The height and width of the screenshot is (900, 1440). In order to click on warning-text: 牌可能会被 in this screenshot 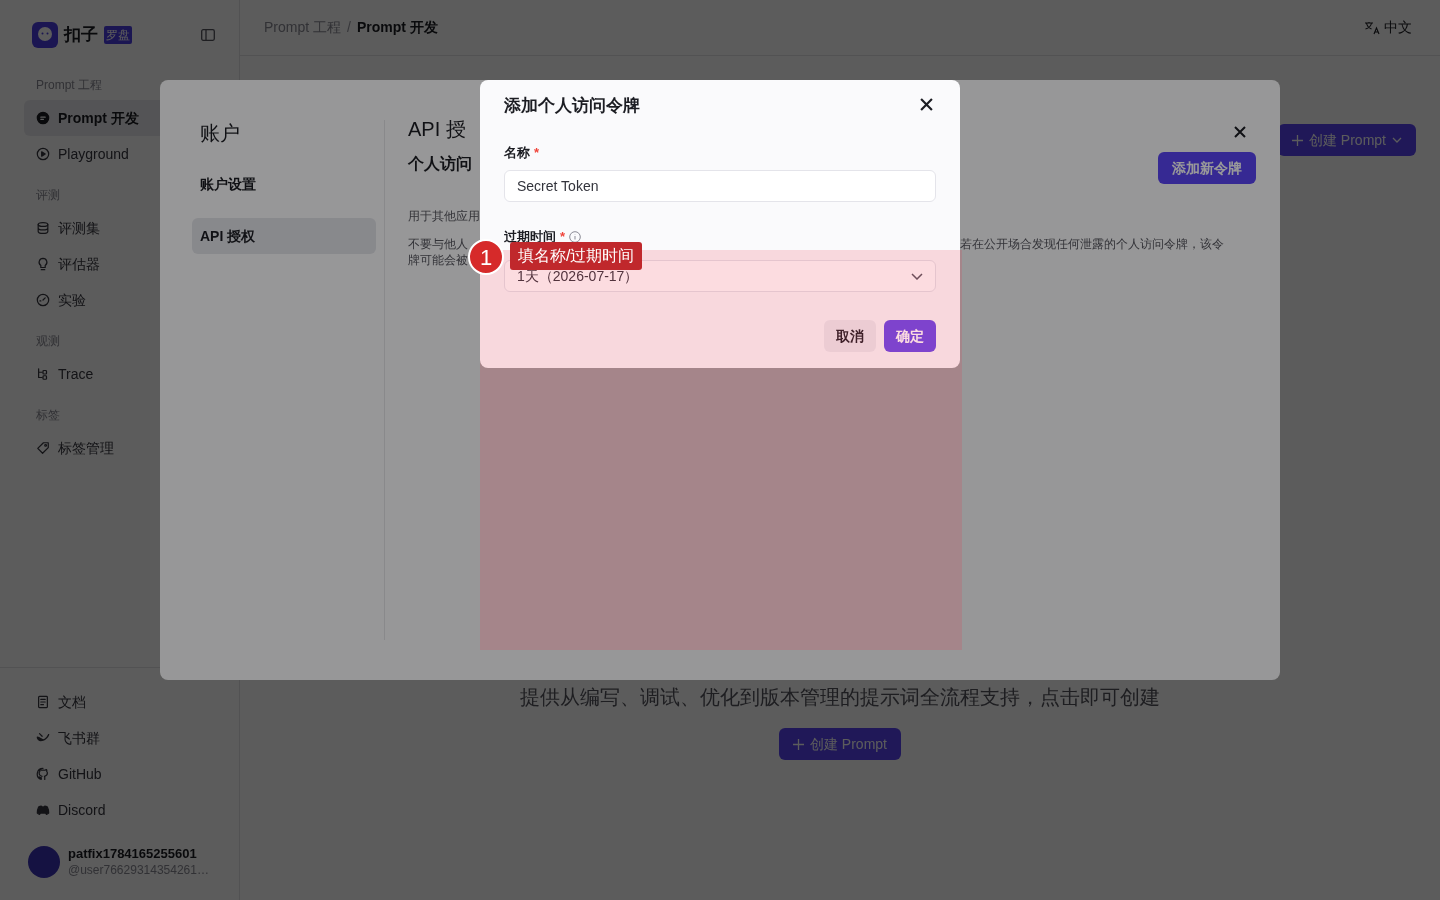, I will do `click(438, 260)`.